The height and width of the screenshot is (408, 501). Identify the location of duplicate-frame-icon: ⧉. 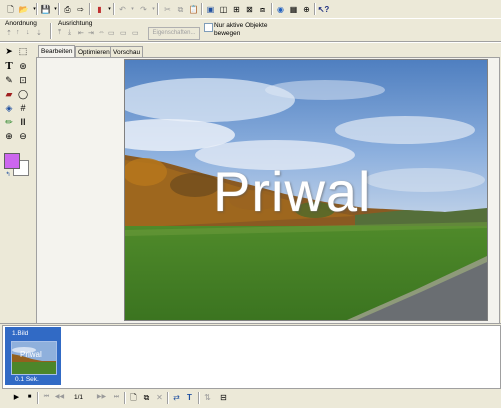
(146, 397).